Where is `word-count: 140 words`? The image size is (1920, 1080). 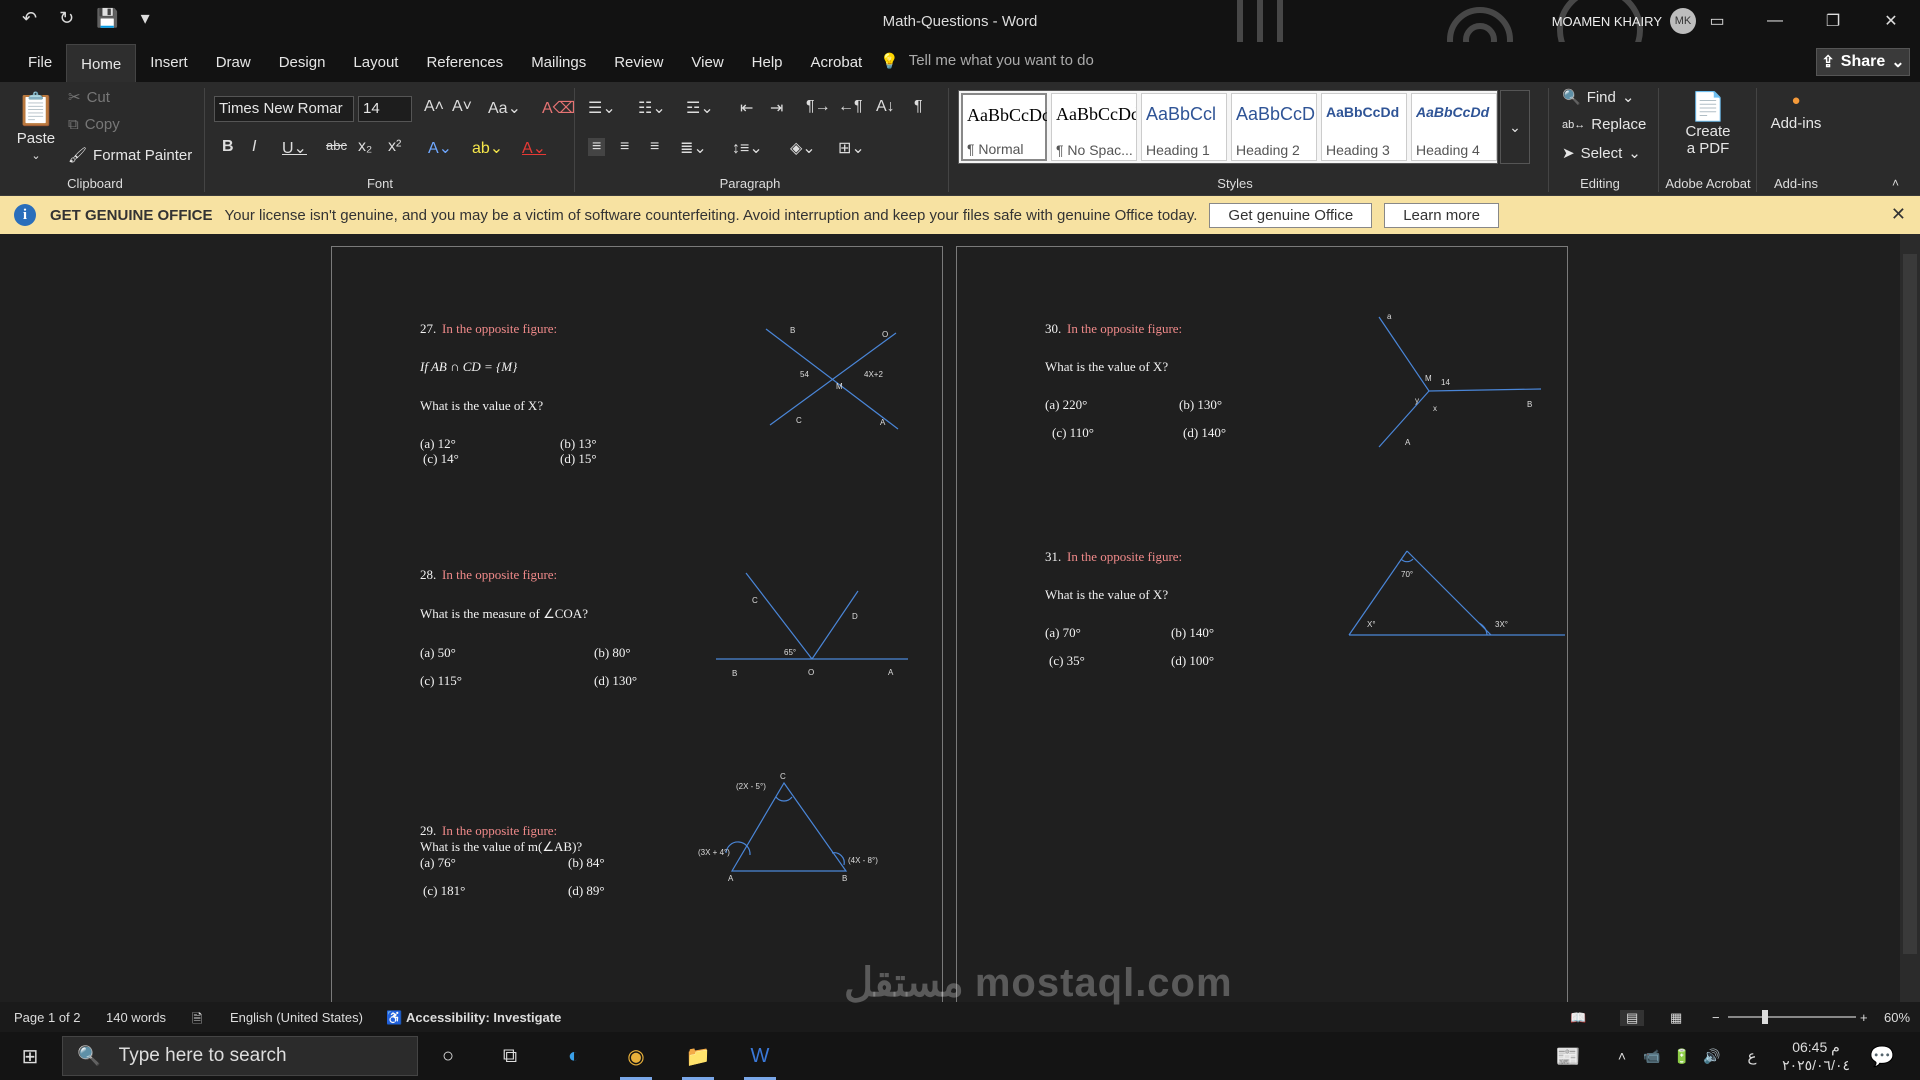 word-count: 140 words is located at coordinates (136, 1017).